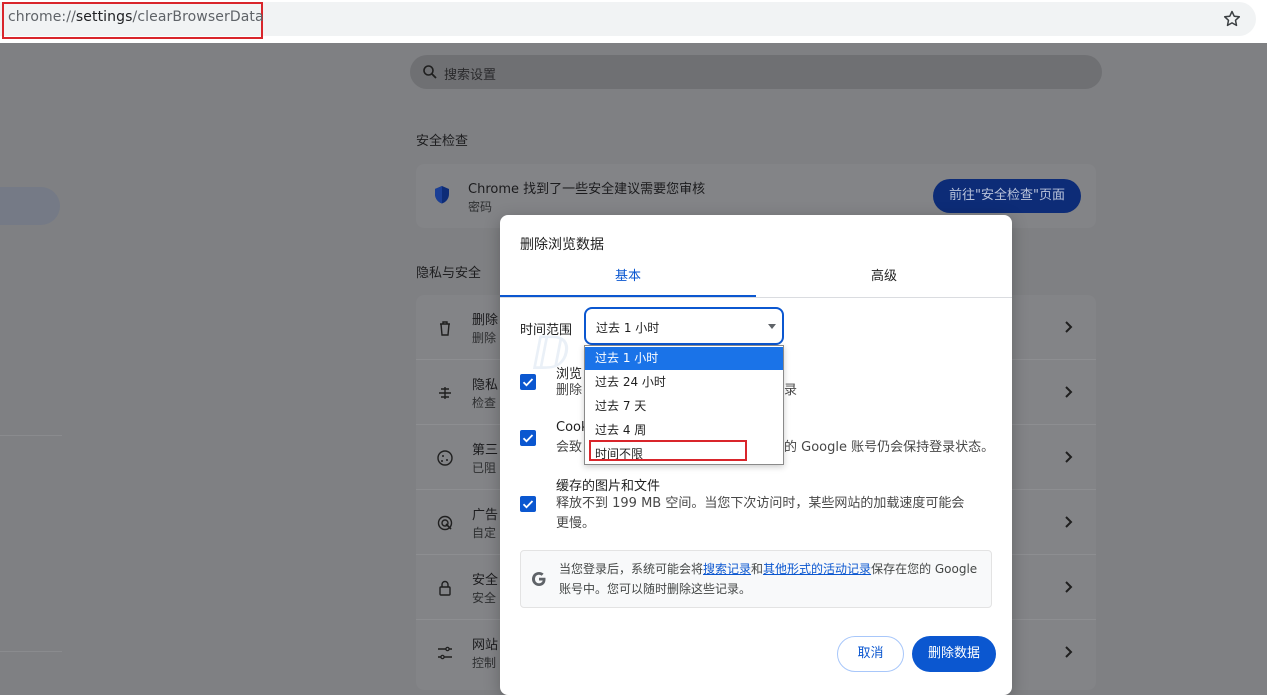 The width and height of the screenshot is (1267, 695). Describe the element at coordinates (757, 569) in the screenshot. I see `info-mid: 和` at that location.